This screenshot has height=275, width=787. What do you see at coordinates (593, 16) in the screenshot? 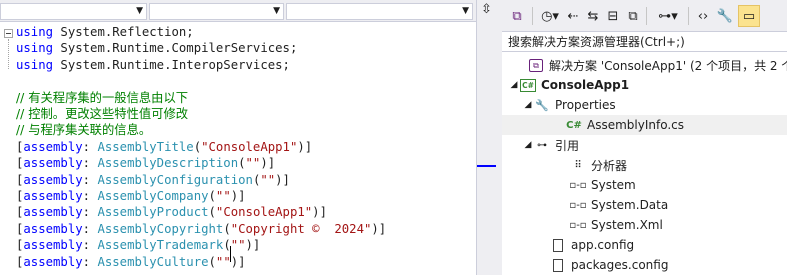
I see `sync-icon: ⇆` at bounding box center [593, 16].